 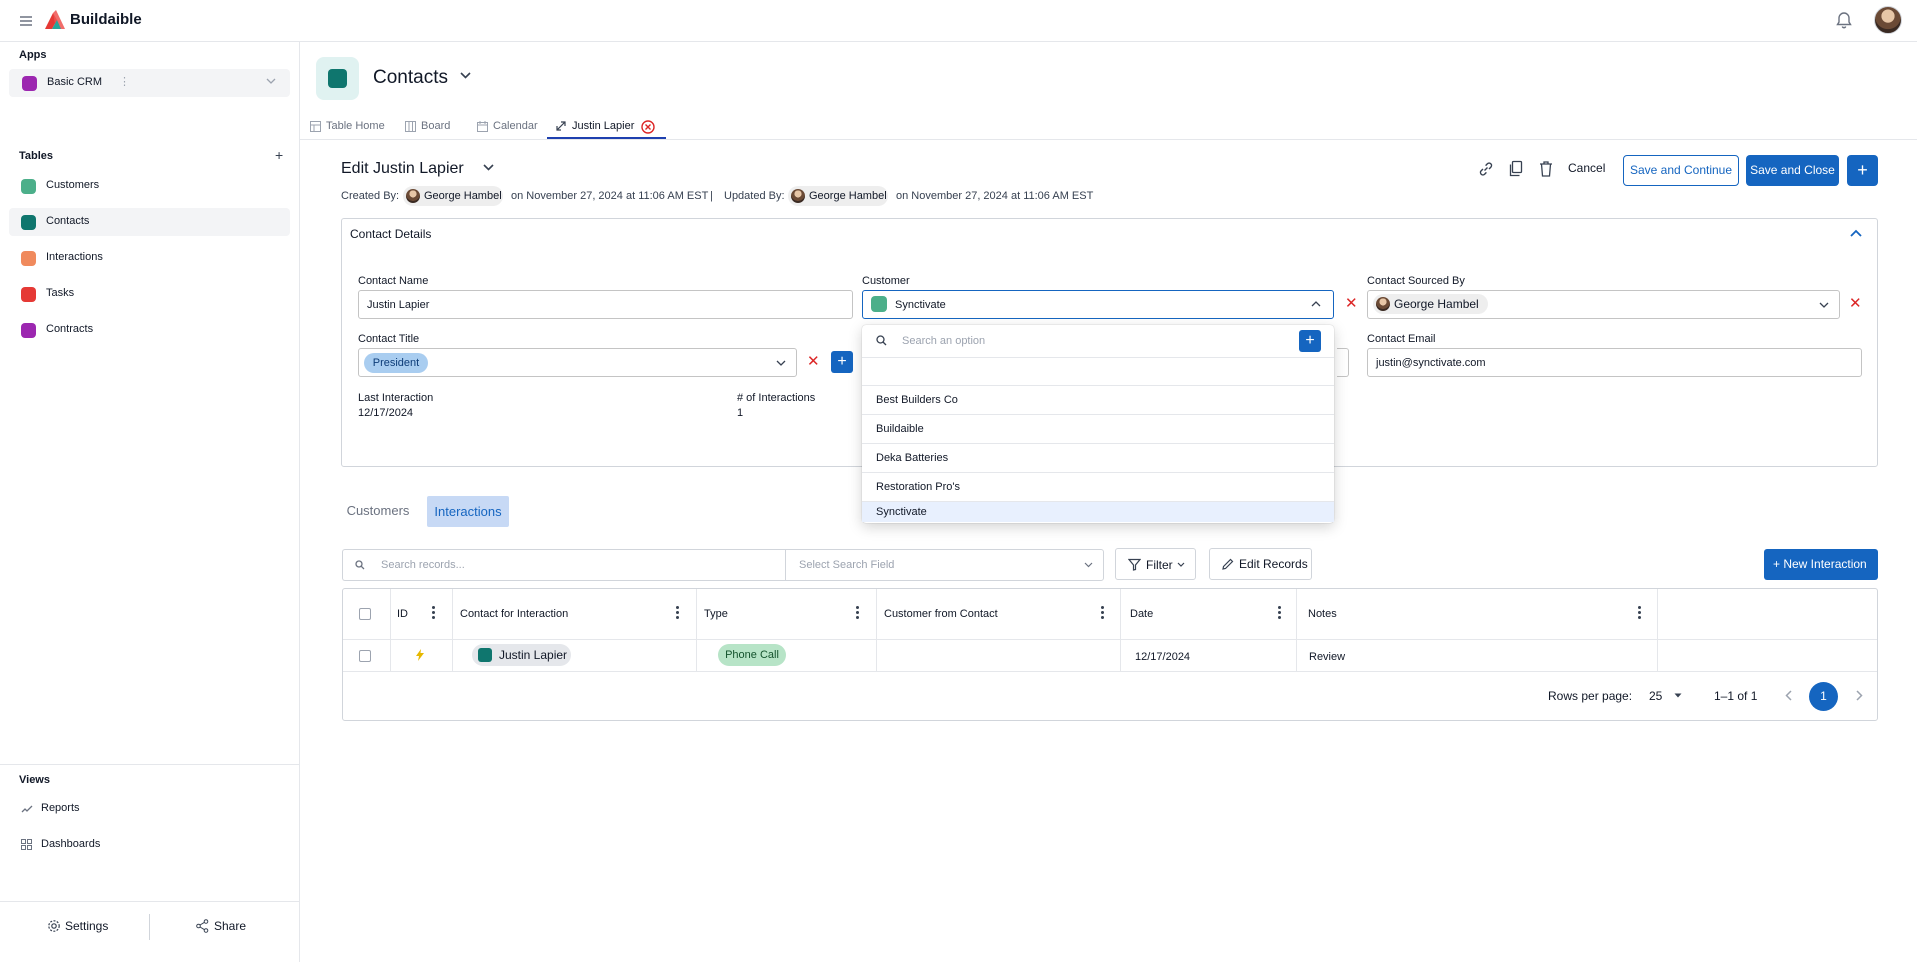 I want to click on contact-name-field: Justin Lapier, so click(x=605, y=304).